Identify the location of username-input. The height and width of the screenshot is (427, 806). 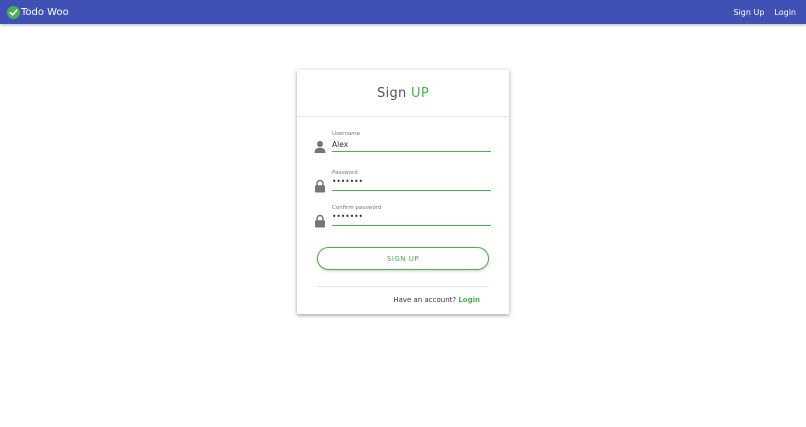
(411, 144).